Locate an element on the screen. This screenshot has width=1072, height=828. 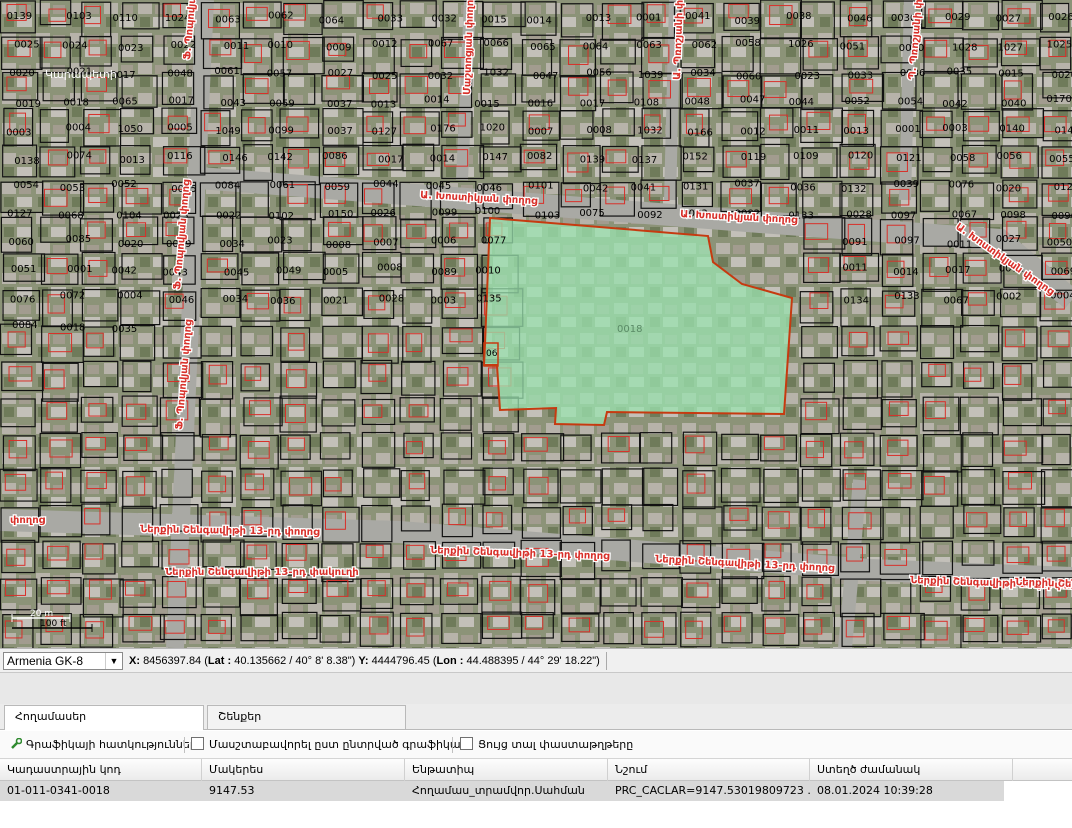
parcel-number: 0042 is located at coordinates (954, 104).